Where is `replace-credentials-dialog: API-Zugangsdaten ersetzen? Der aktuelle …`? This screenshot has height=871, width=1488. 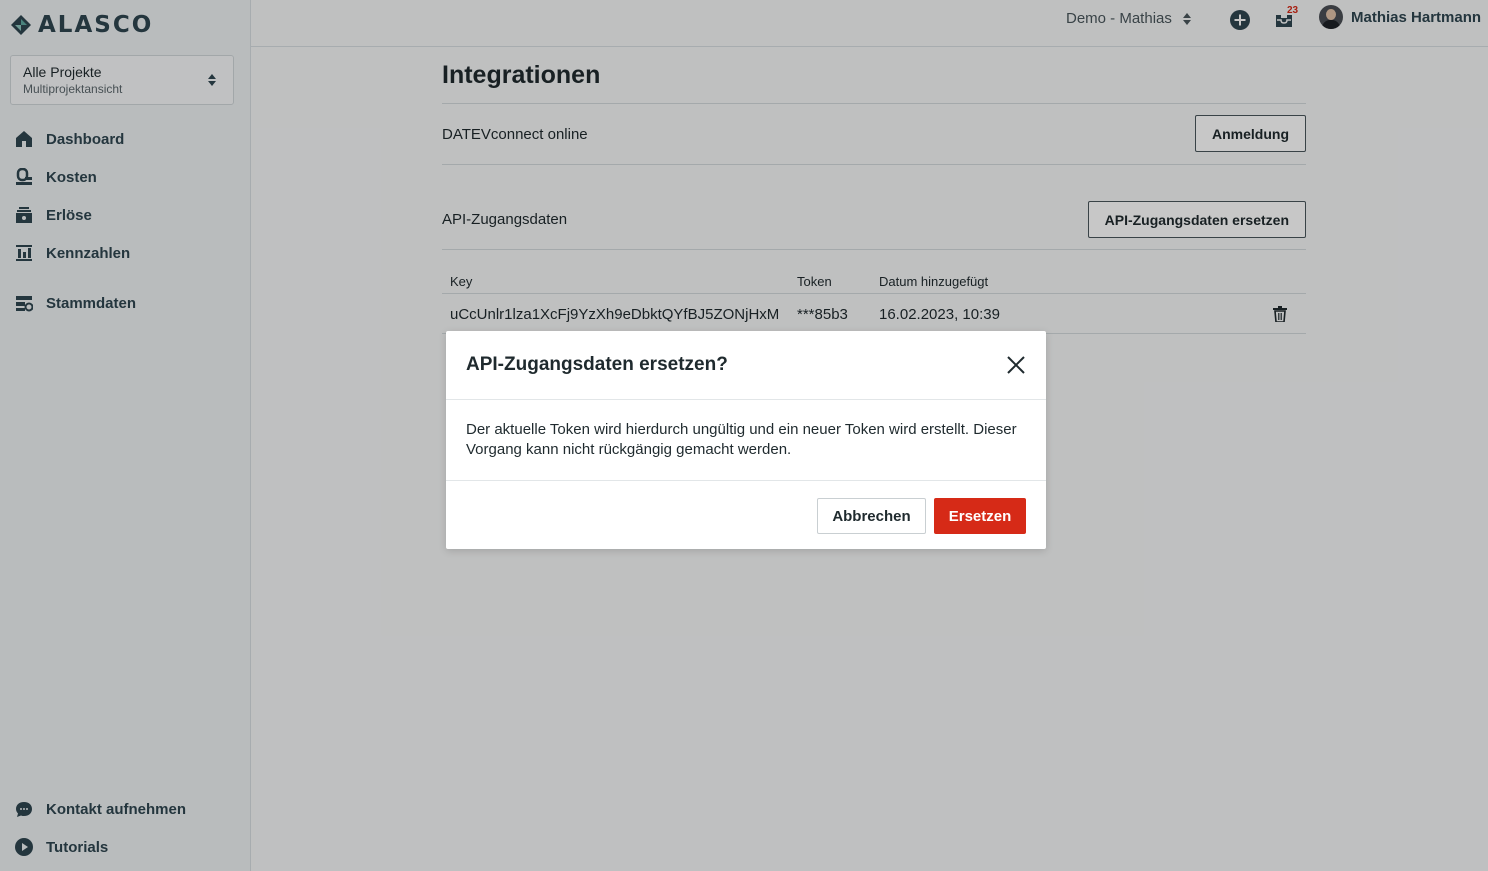
replace-credentials-dialog: API-Zugangsdaten ersetzen? Der aktuelle … is located at coordinates (746, 440).